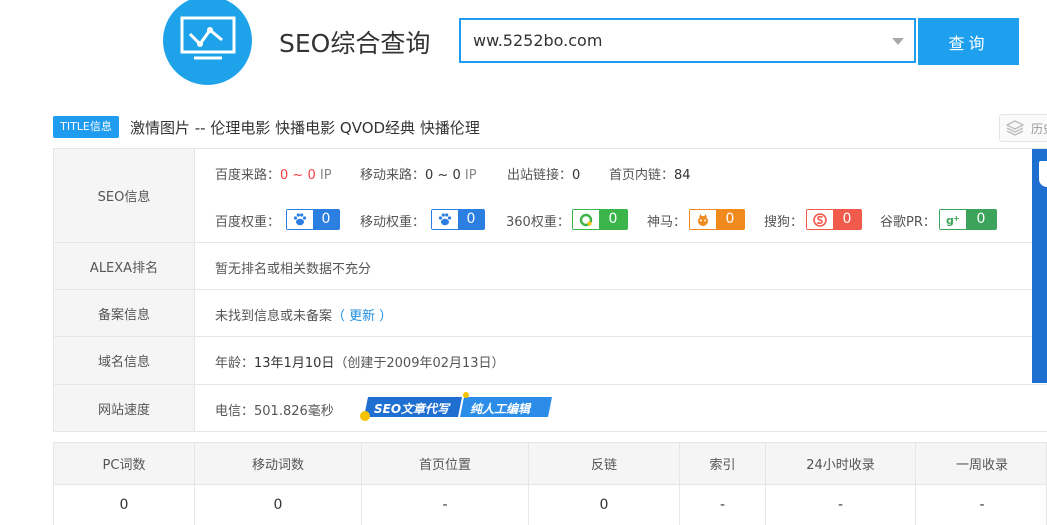 This screenshot has height=525, width=1047. I want to click on history-button: 历史, so click(1023, 128).